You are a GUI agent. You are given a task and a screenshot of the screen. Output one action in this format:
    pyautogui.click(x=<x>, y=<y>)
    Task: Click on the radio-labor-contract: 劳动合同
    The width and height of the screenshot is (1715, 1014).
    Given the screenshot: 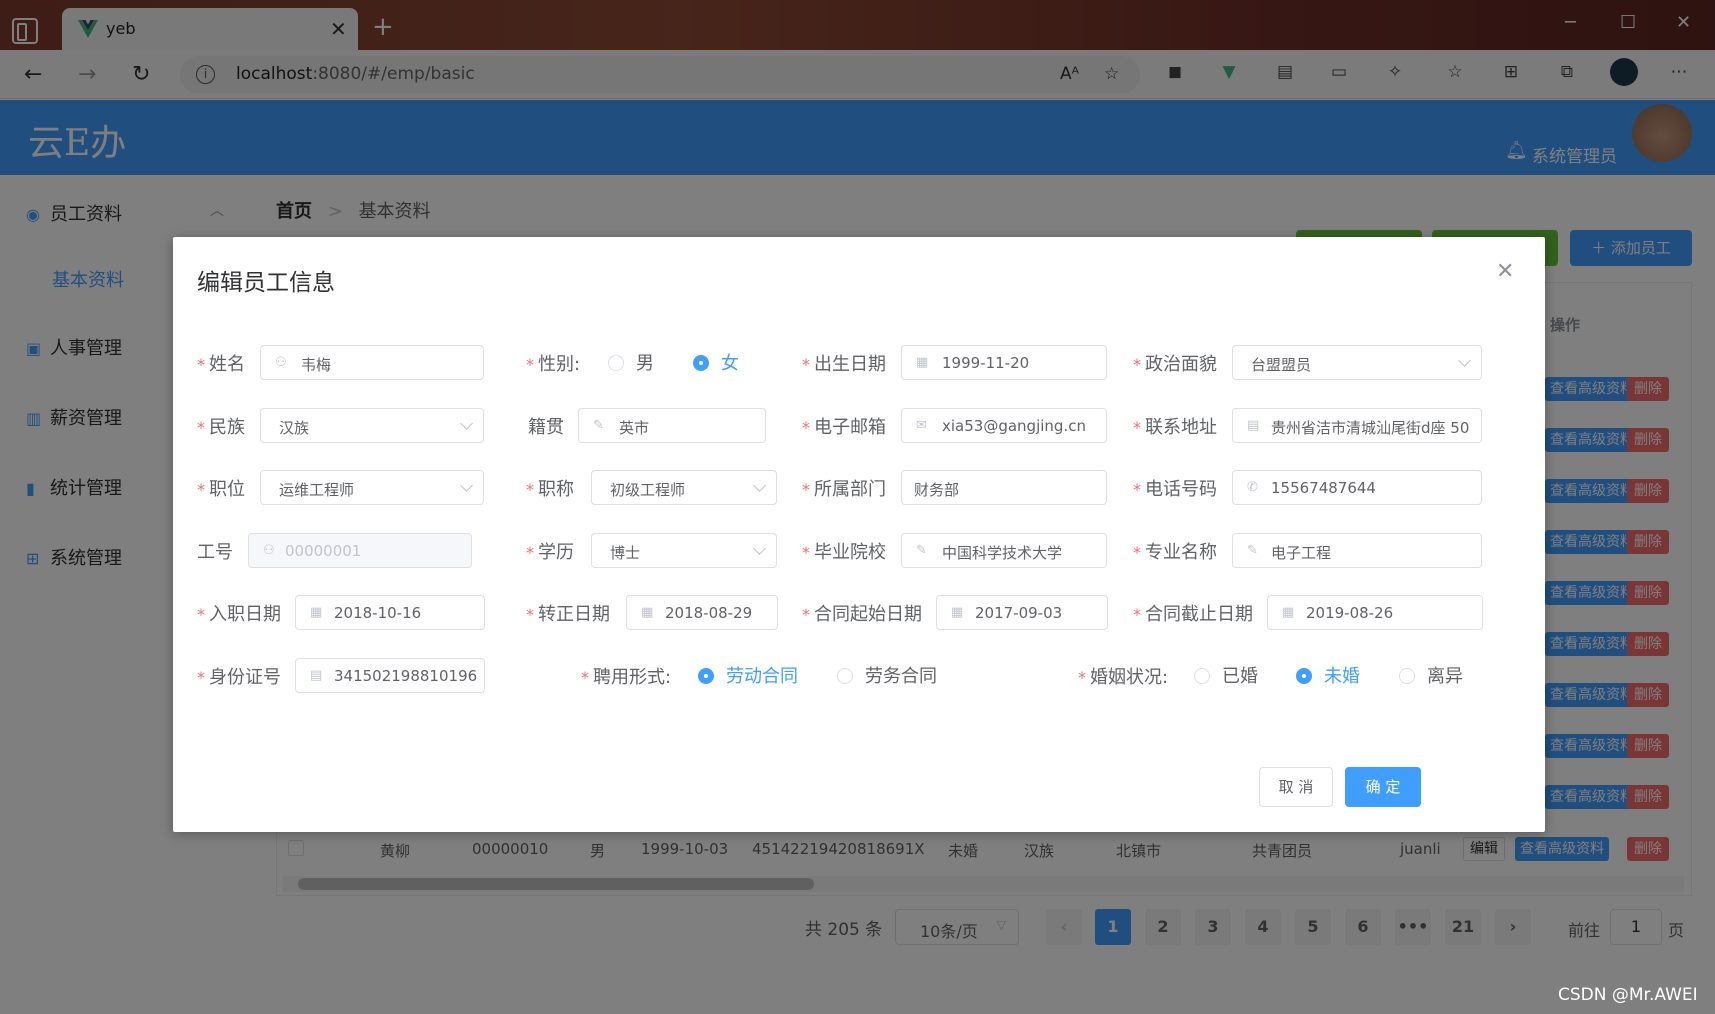 What is the action you would take?
    pyautogui.click(x=748, y=675)
    